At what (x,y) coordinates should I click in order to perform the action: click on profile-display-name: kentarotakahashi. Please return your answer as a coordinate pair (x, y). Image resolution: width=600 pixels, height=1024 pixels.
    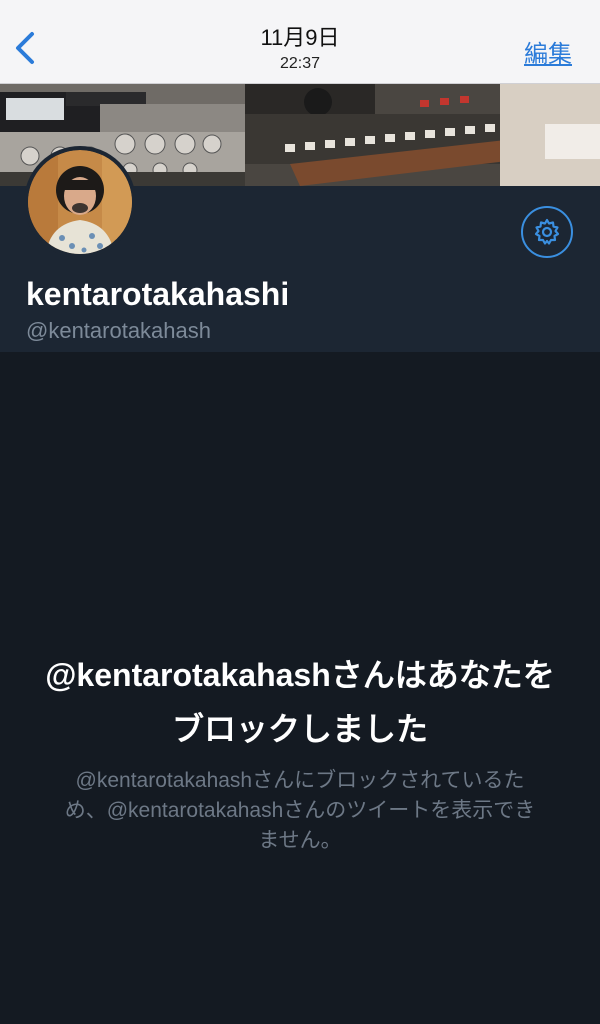
    Looking at the image, I should click on (158, 294).